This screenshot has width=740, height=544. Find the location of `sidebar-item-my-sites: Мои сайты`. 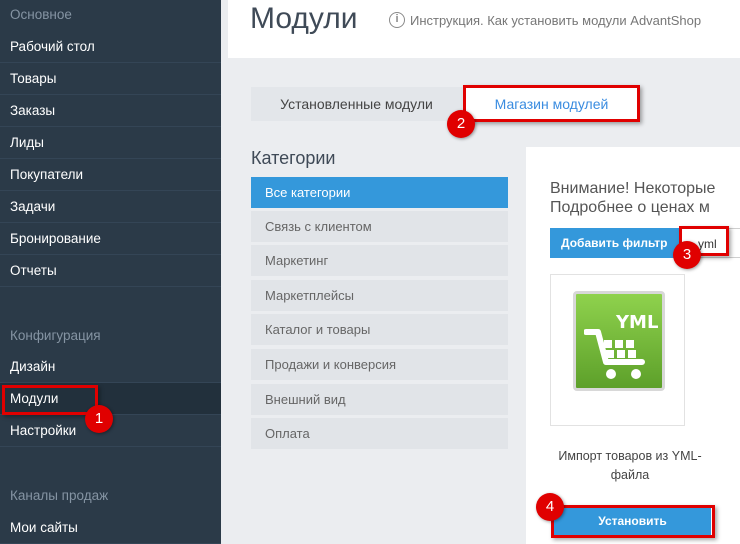

sidebar-item-my-sites: Мои сайты is located at coordinates (110, 528).